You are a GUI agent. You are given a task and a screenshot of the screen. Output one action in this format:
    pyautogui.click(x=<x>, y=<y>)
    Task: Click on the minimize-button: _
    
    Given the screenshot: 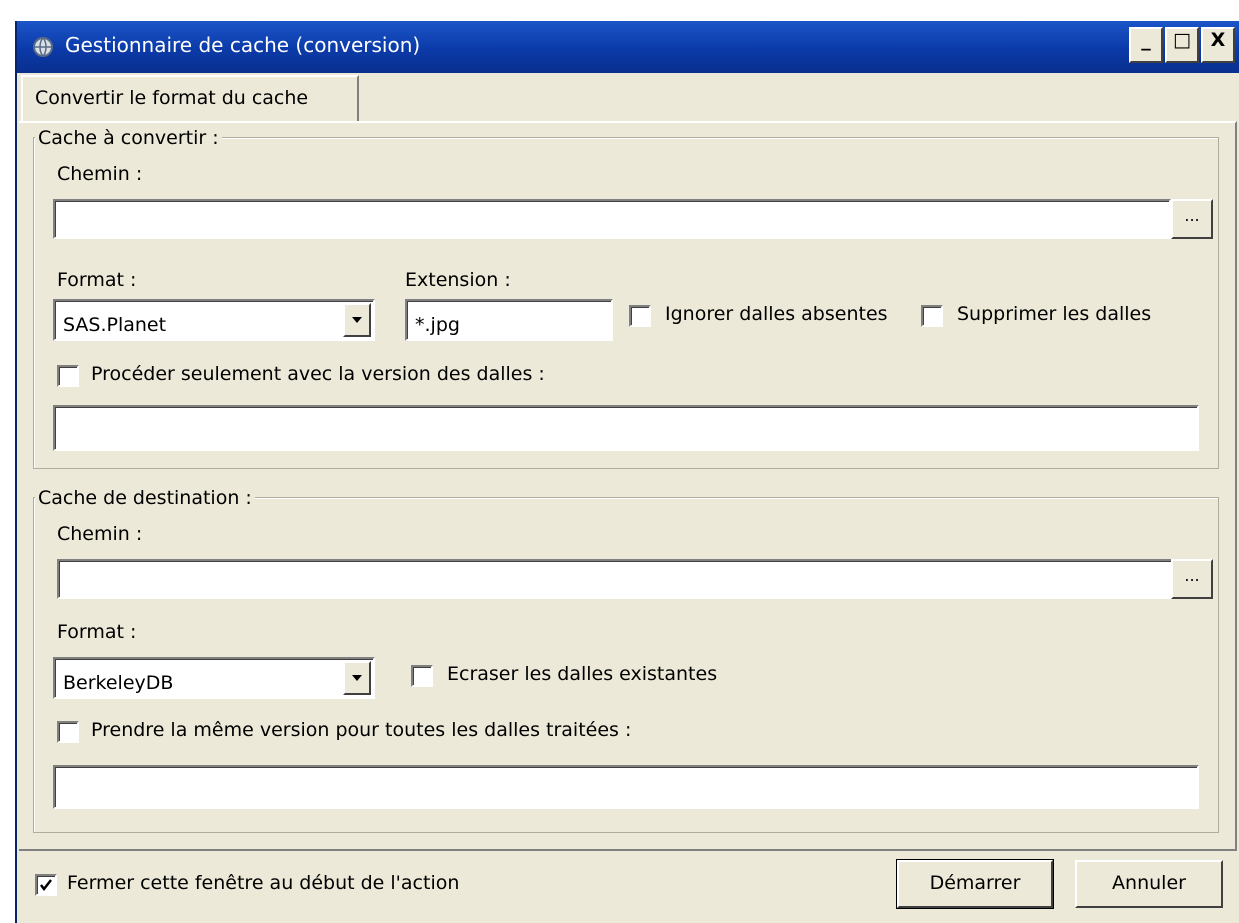 What is the action you would take?
    pyautogui.click(x=1146, y=45)
    